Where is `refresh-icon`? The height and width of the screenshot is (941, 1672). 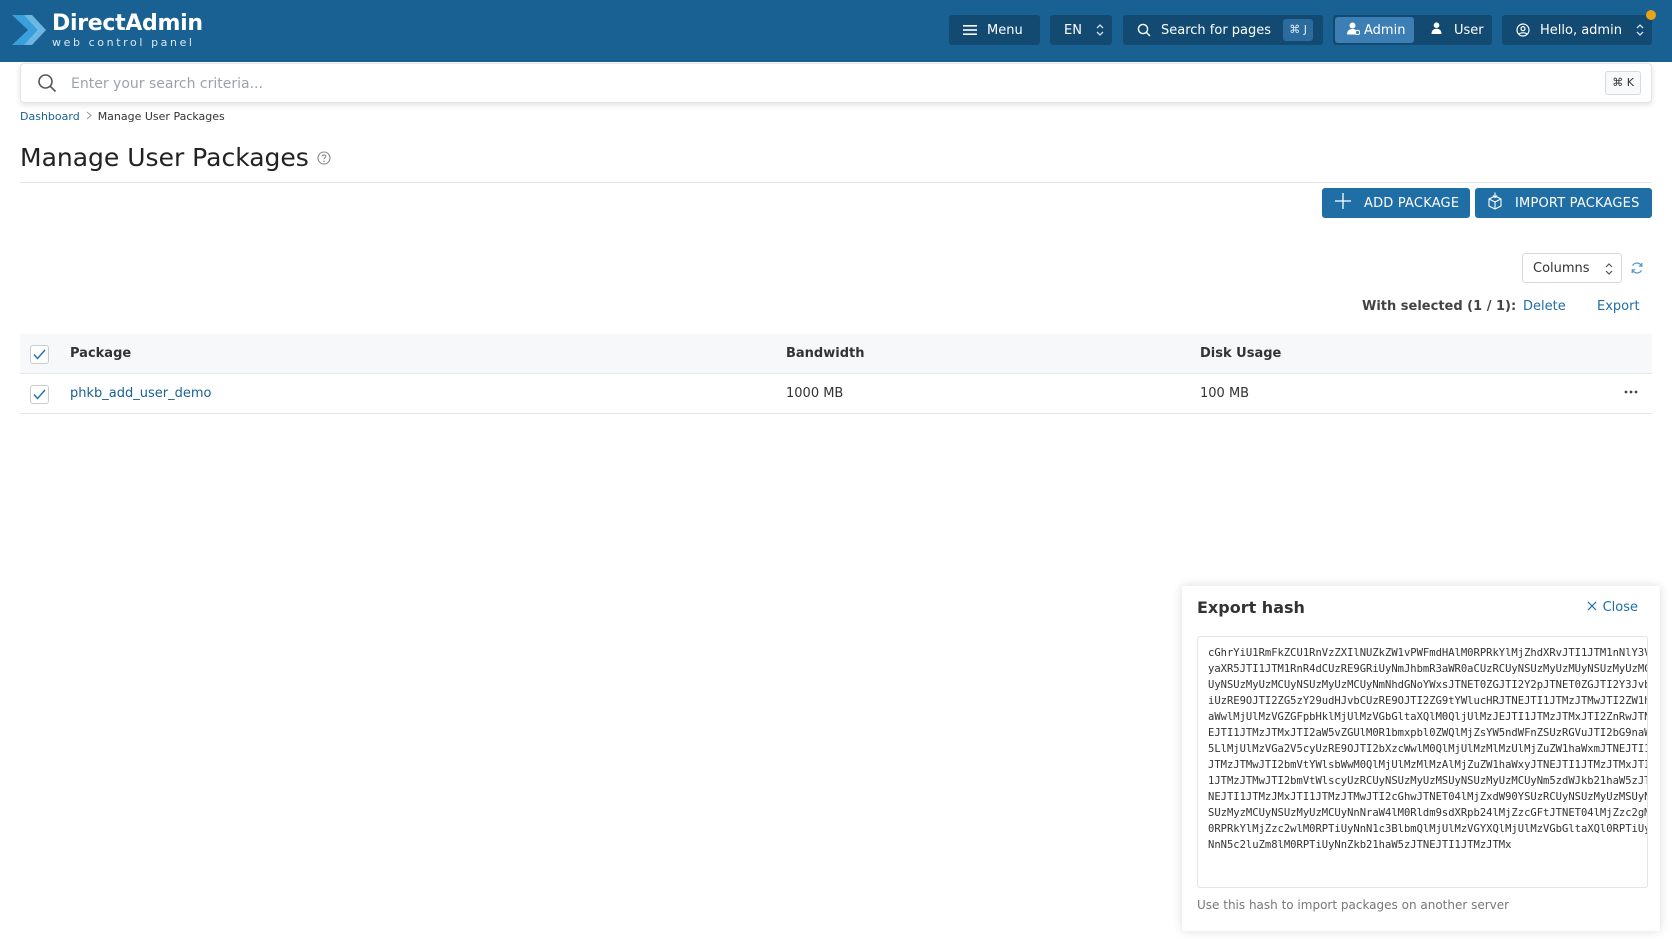
refresh-icon is located at coordinates (1637, 269).